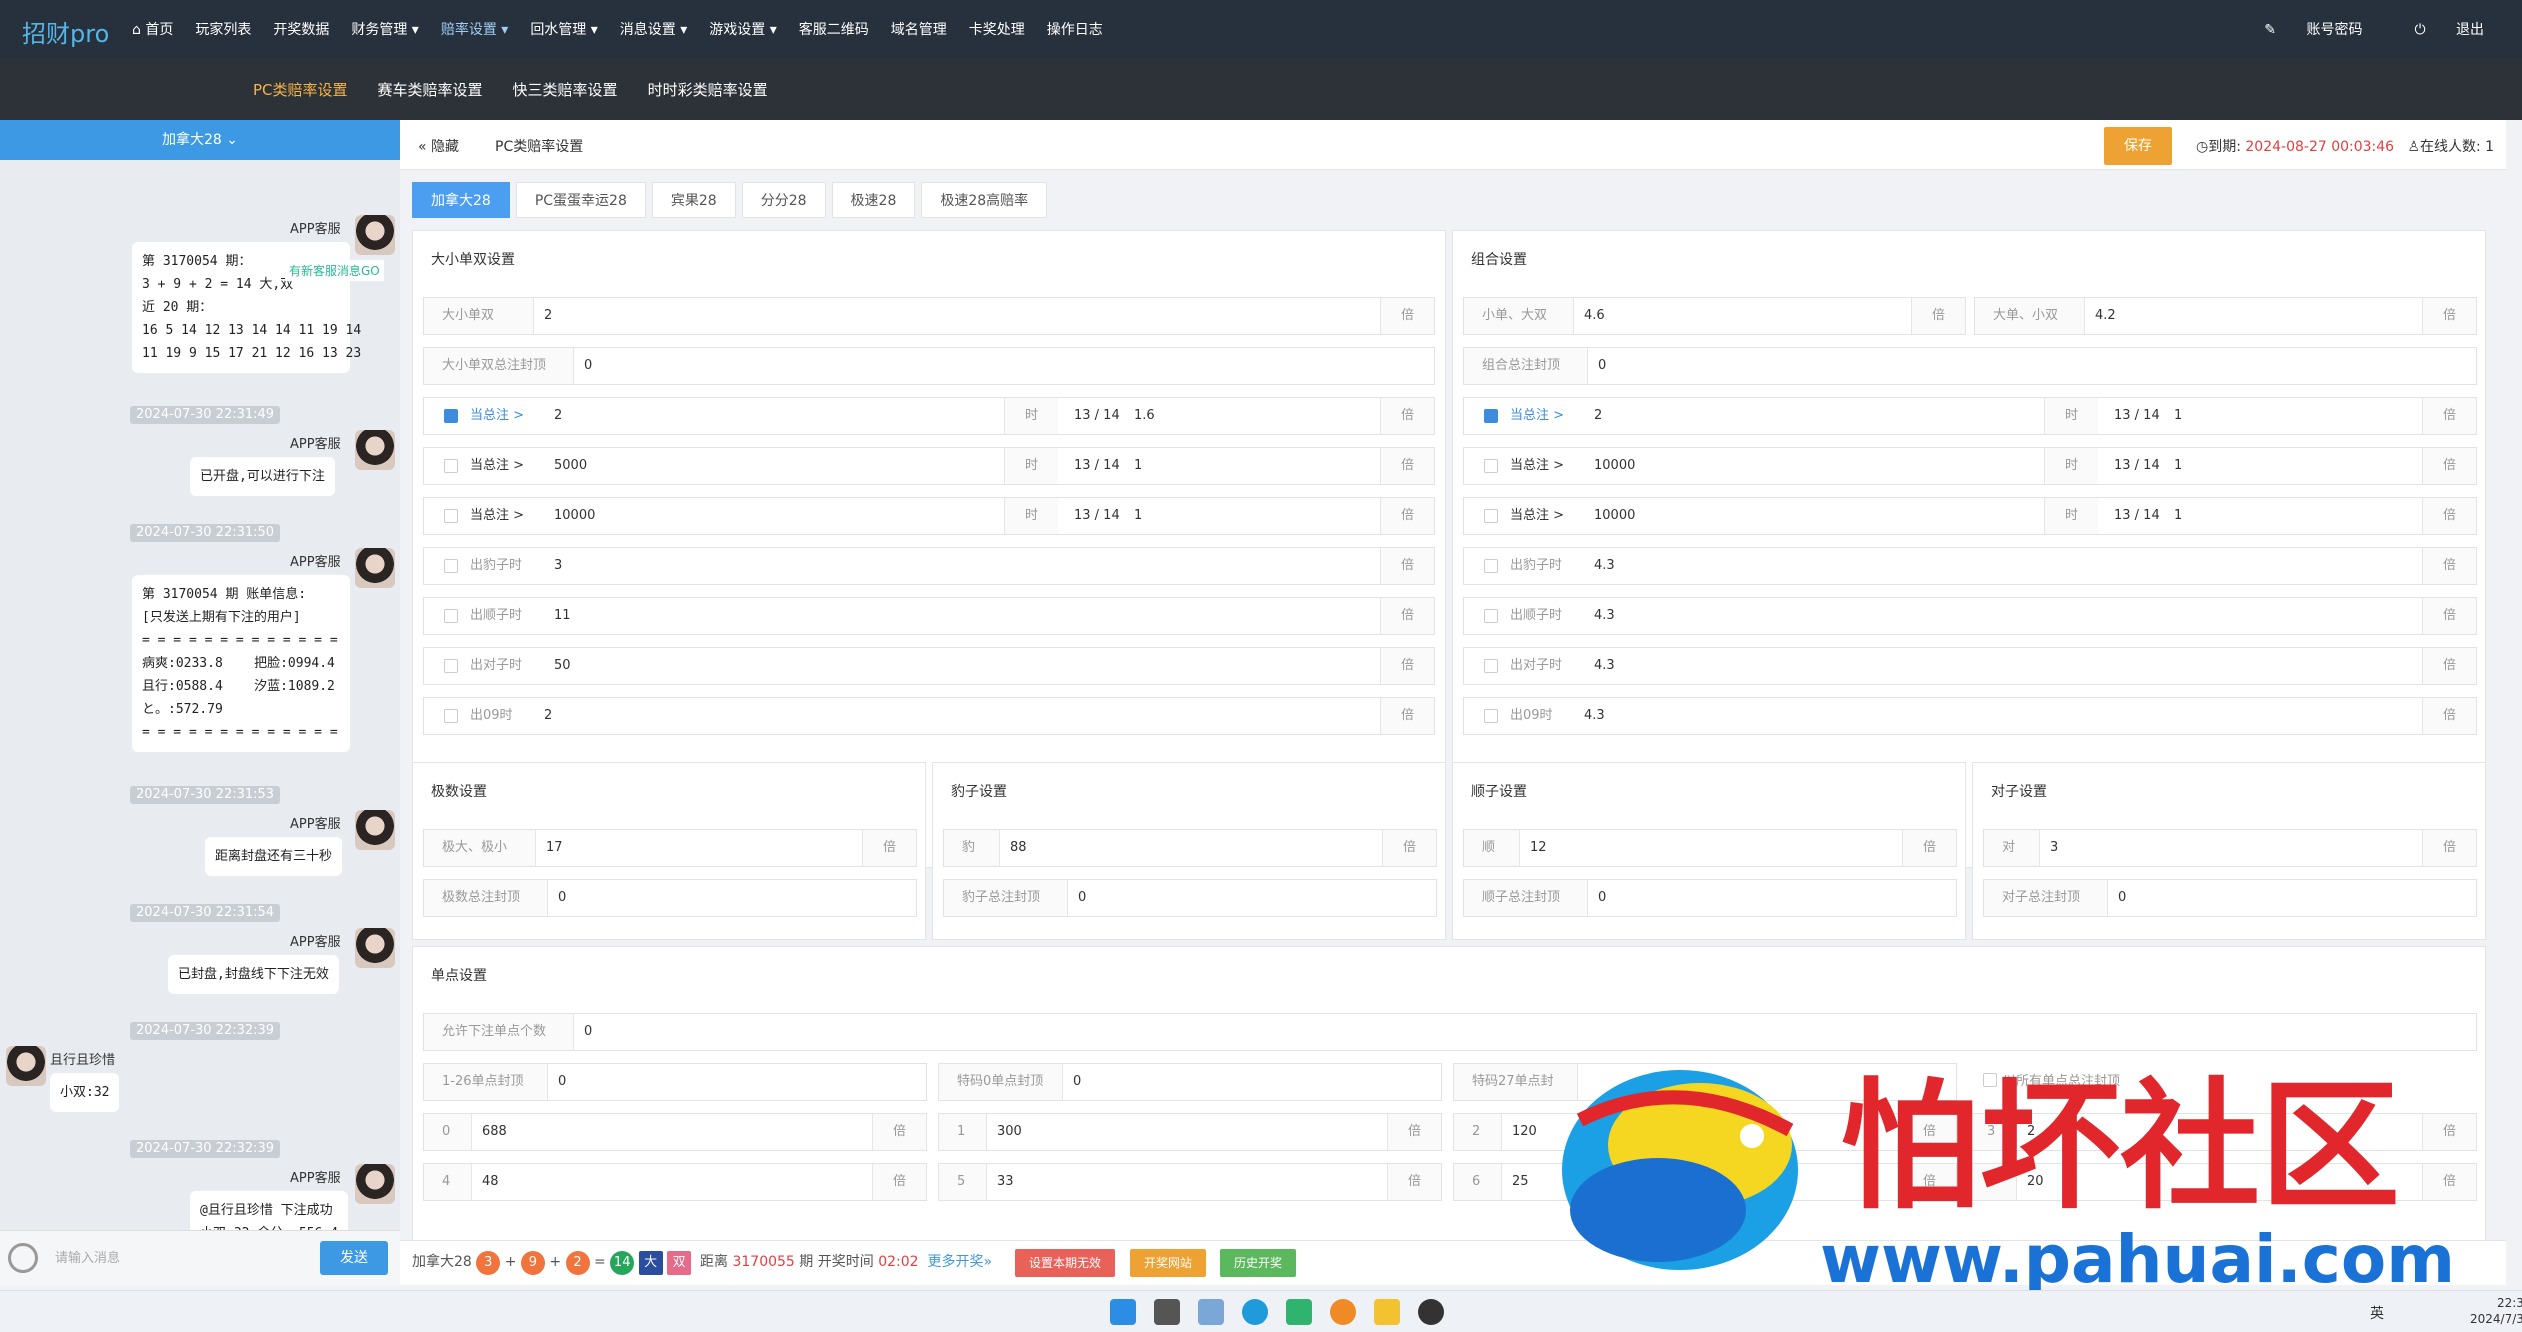 The width and height of the screenshot is (2522, 1332). Describe the element at coordinates (23, 1258) in the screenshot. I see `emoji-icon` at that location.